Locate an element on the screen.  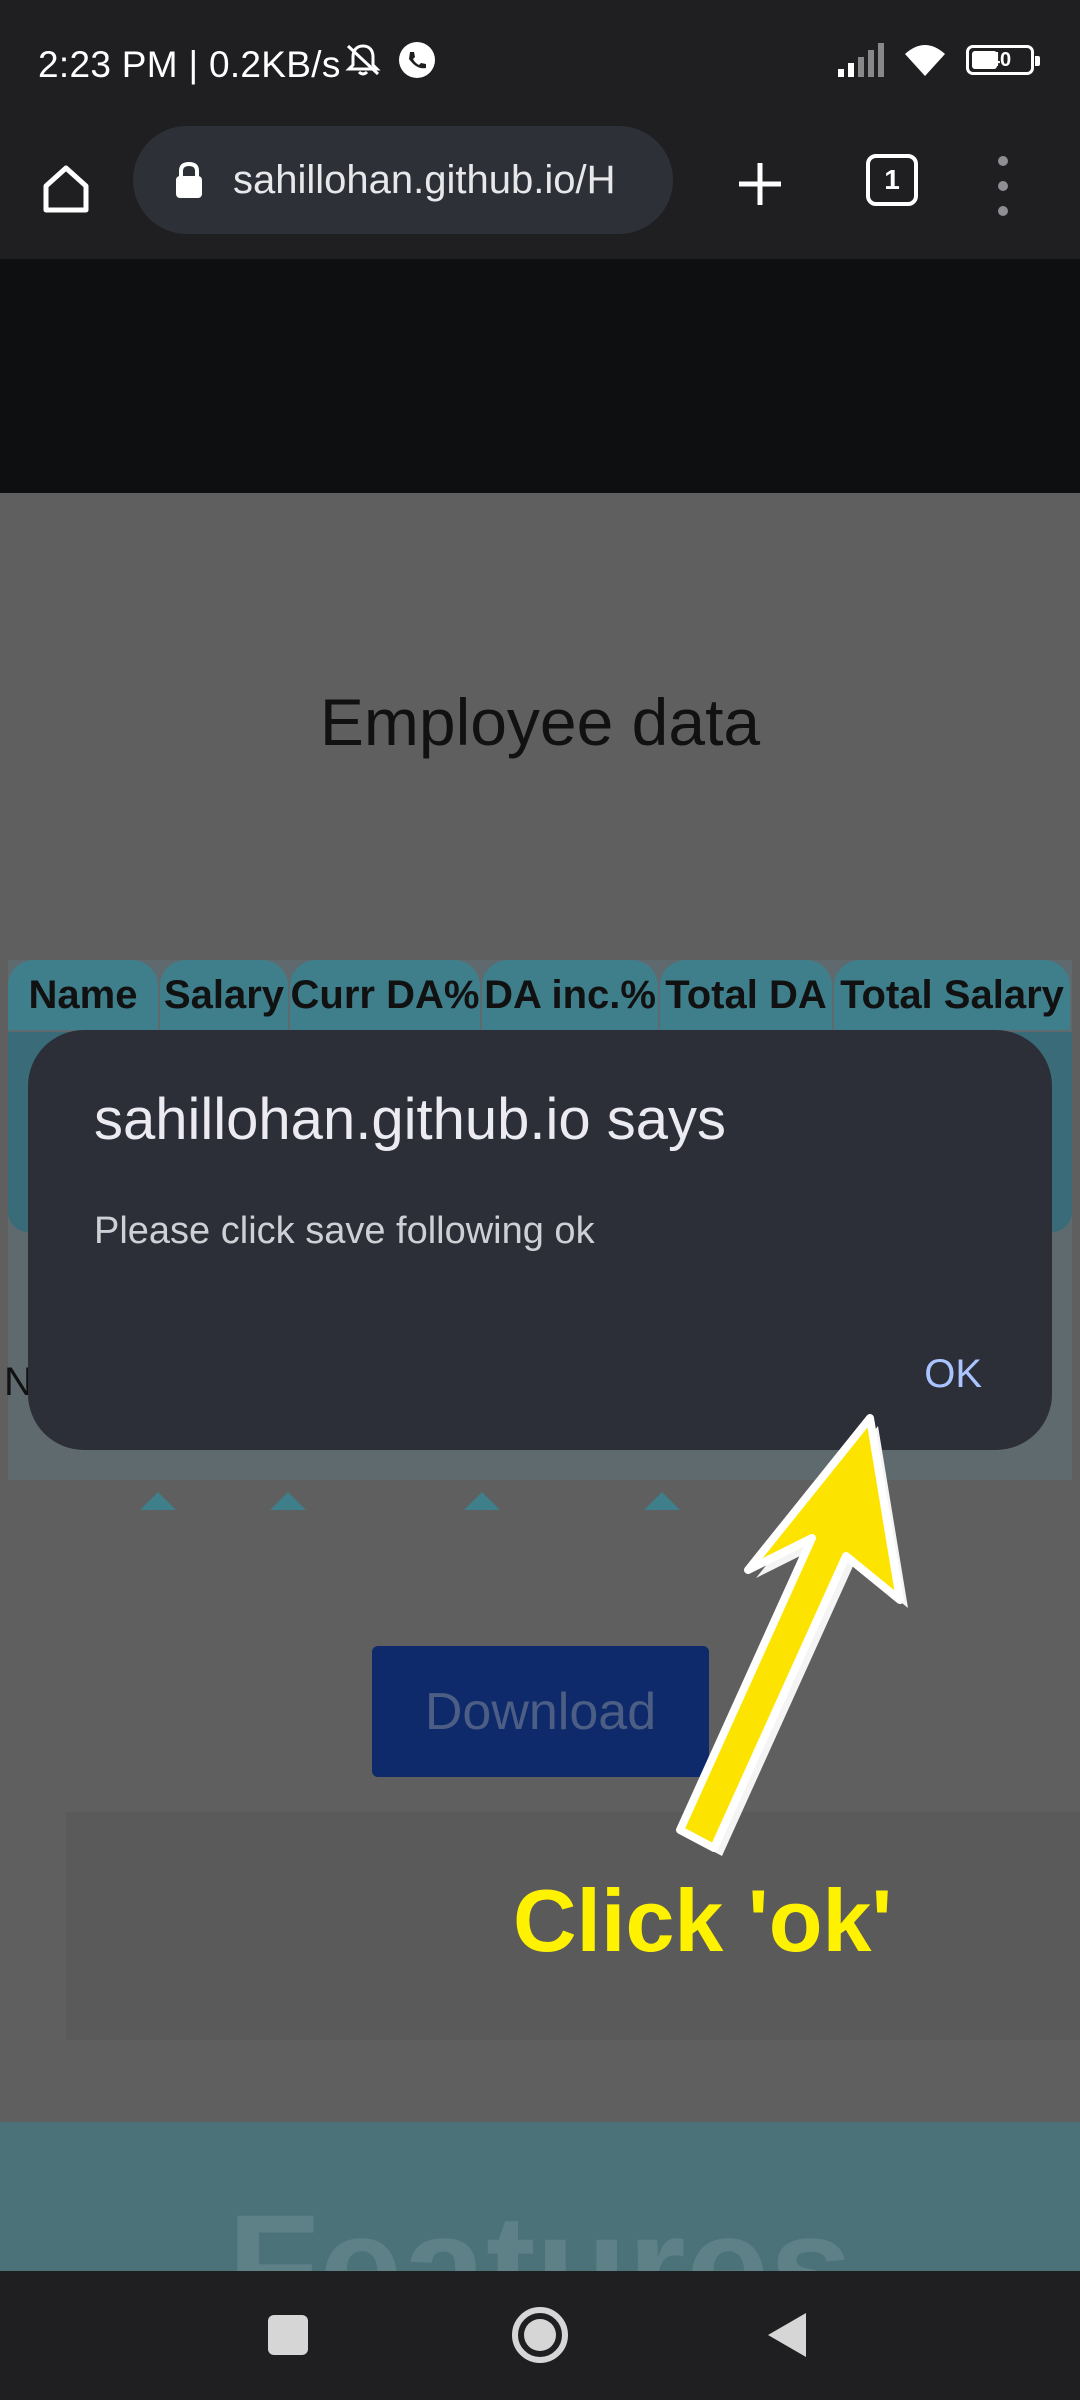
features-section: Features is located at coordinates (540, 2197).